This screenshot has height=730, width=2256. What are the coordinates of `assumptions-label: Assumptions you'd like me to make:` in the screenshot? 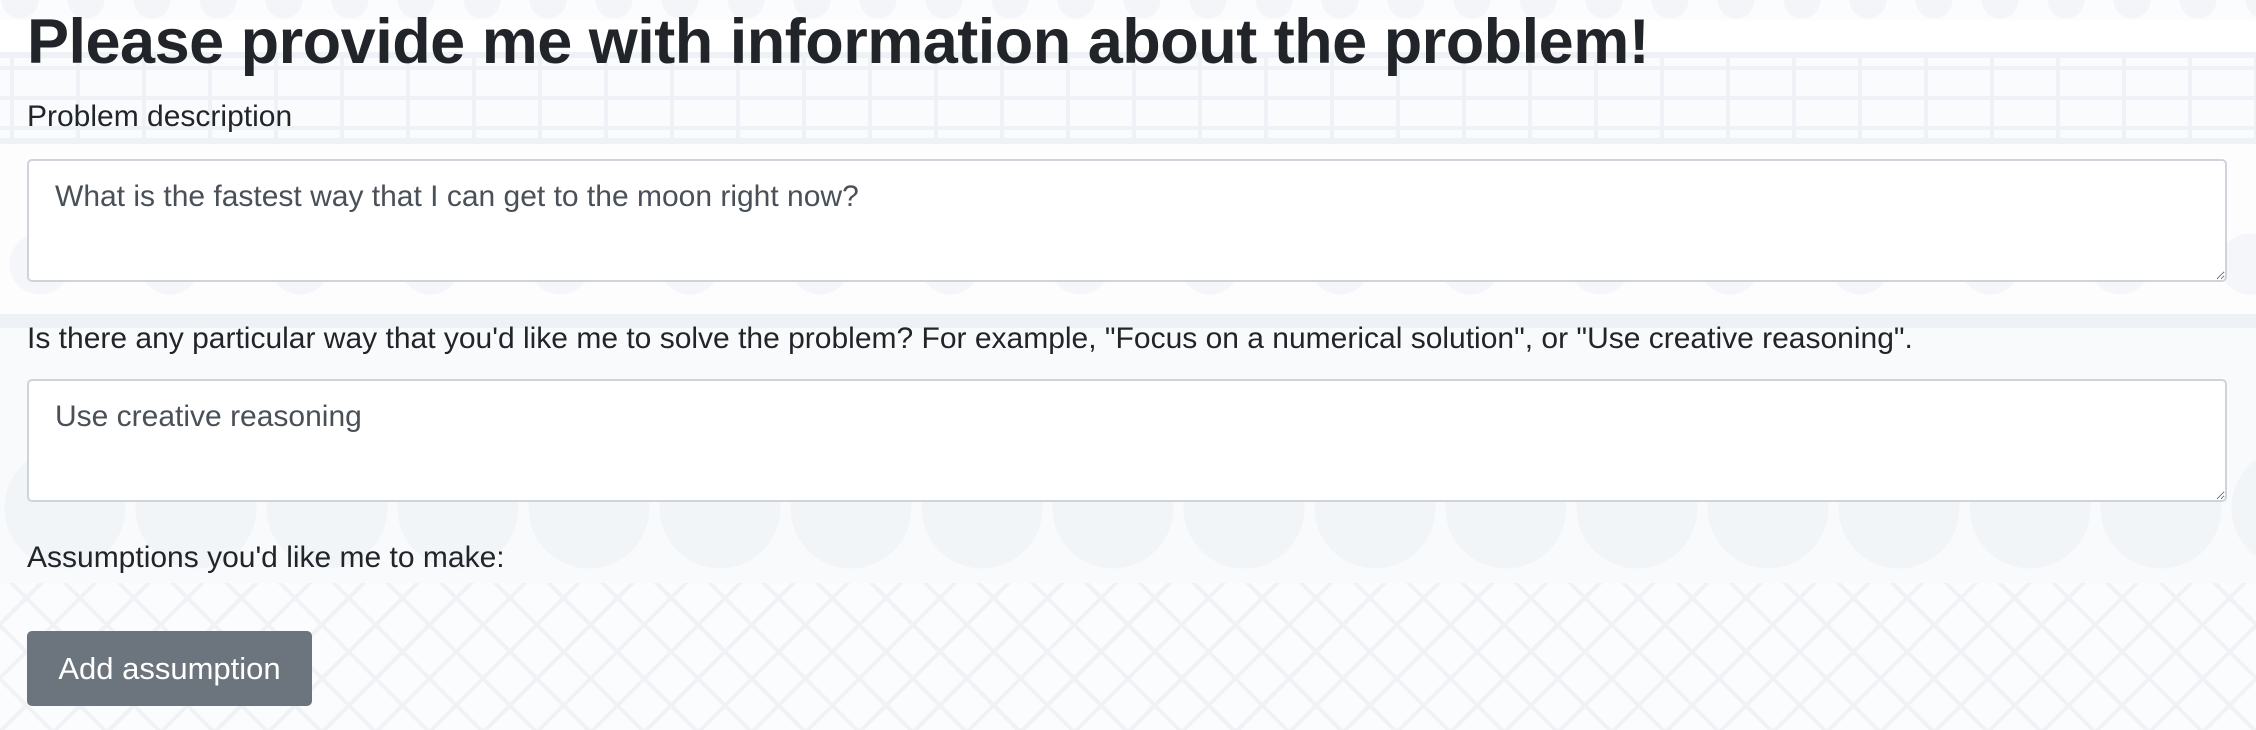 It's located at (266, 557).